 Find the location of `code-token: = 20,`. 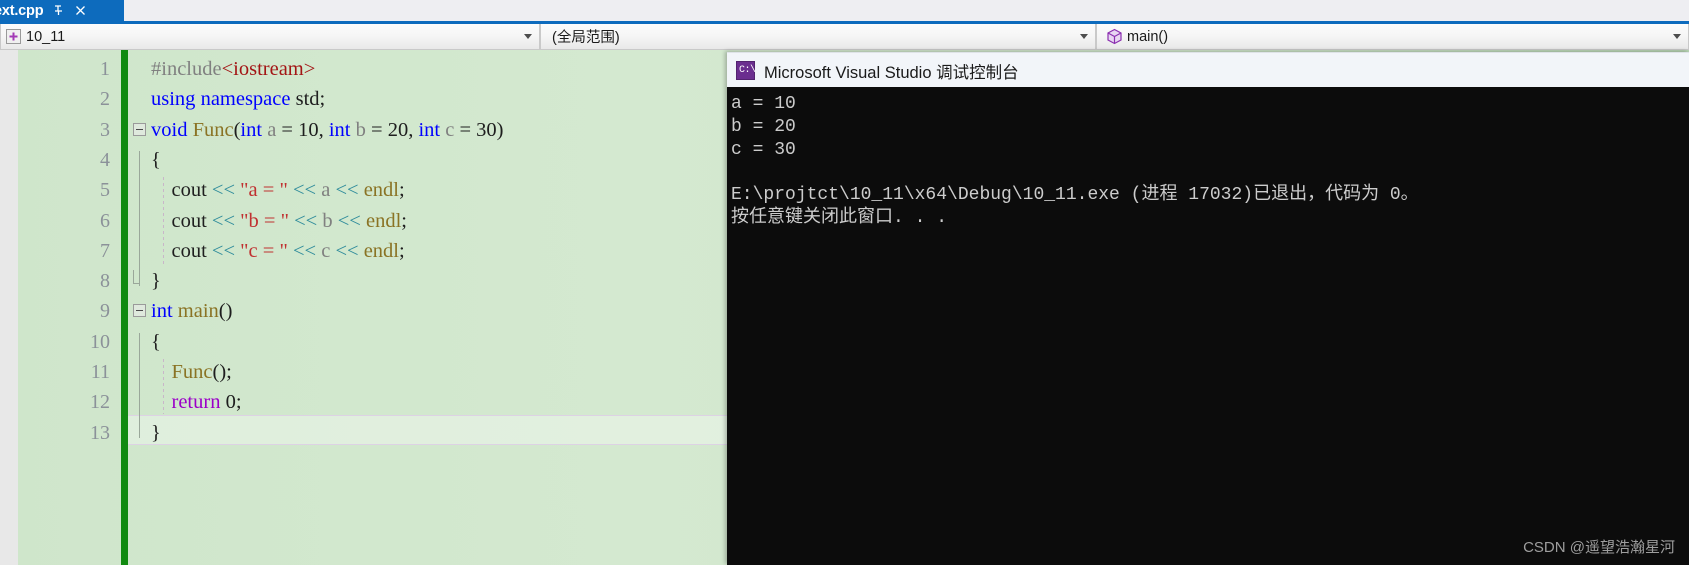

code-token: = 20, is located at coordinates (392, 129).